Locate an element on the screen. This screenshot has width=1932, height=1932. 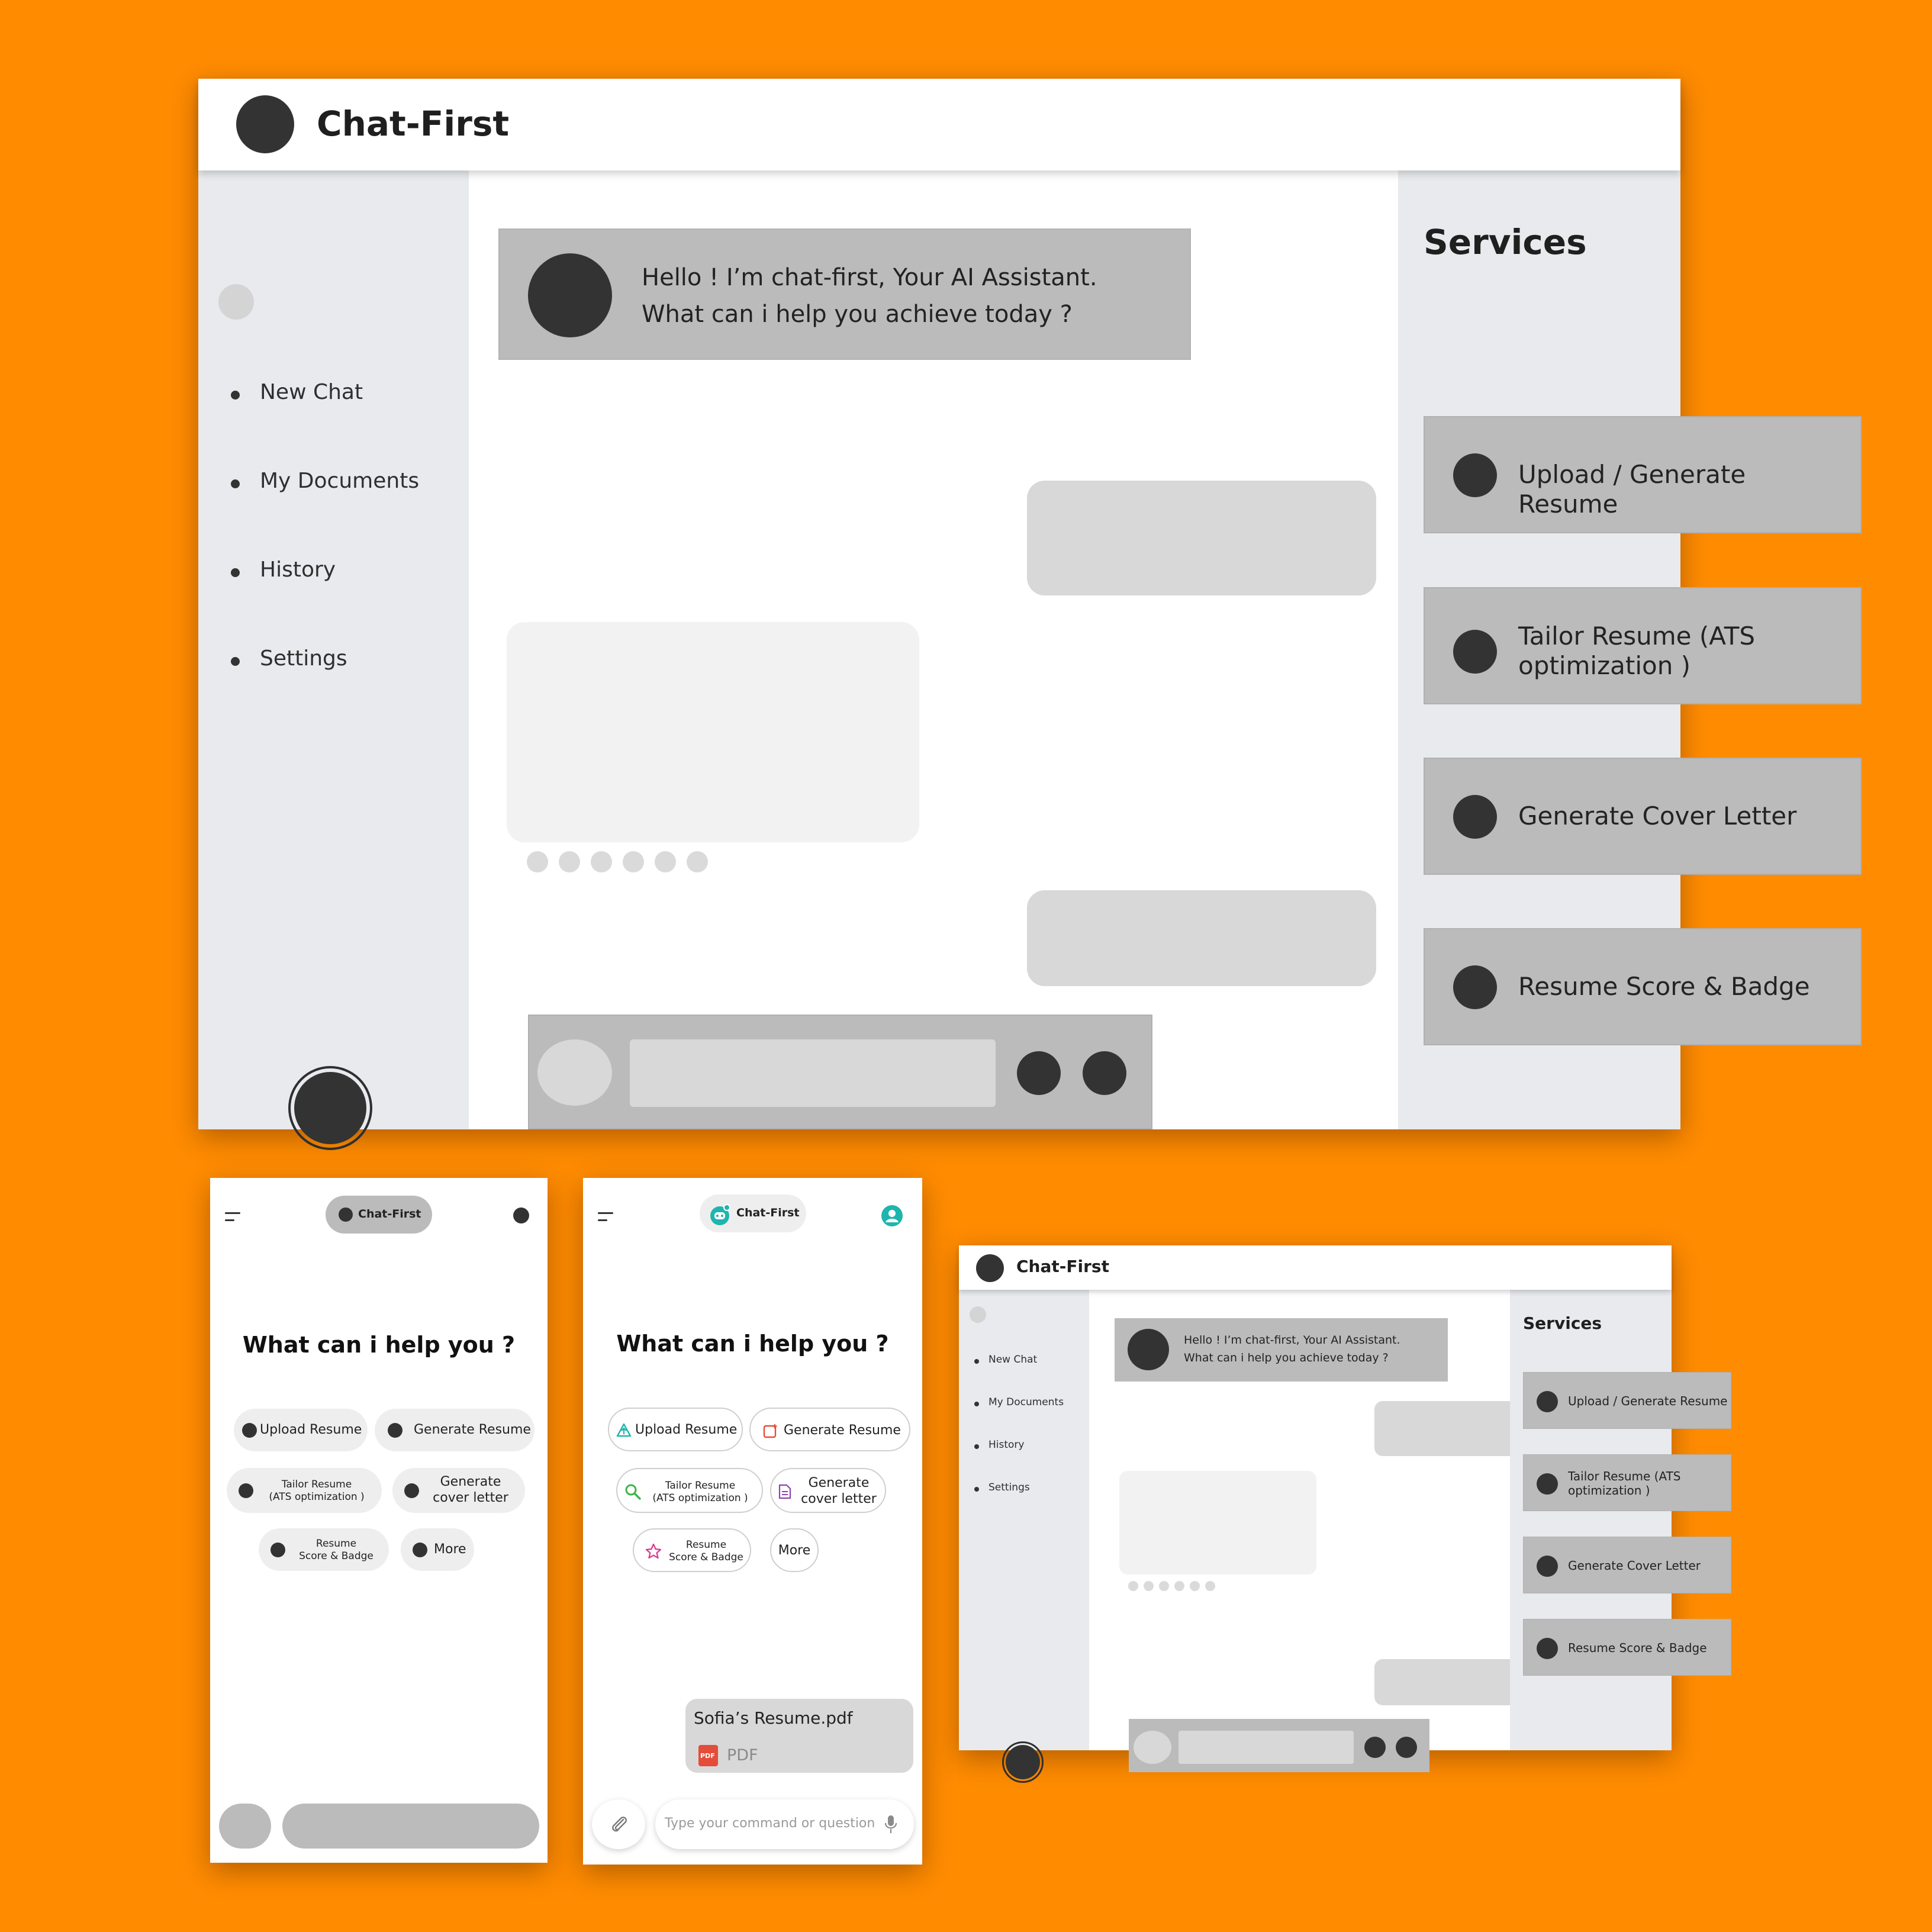
chip-label-line-1: Tailor Resume is located at coordinates (700, 1486).